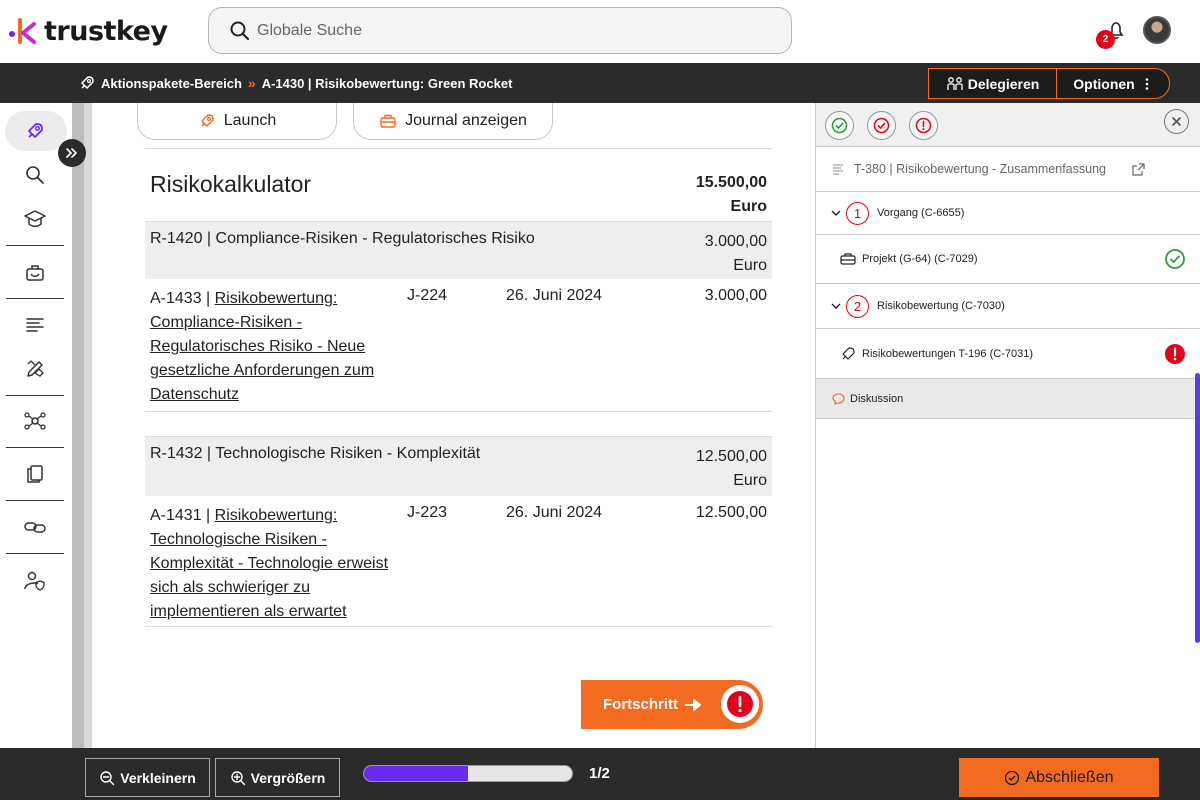 Image resolution: width=1200 pixels, height=800 pixels. I want to click on logo: trustkey, so click(88, 31).